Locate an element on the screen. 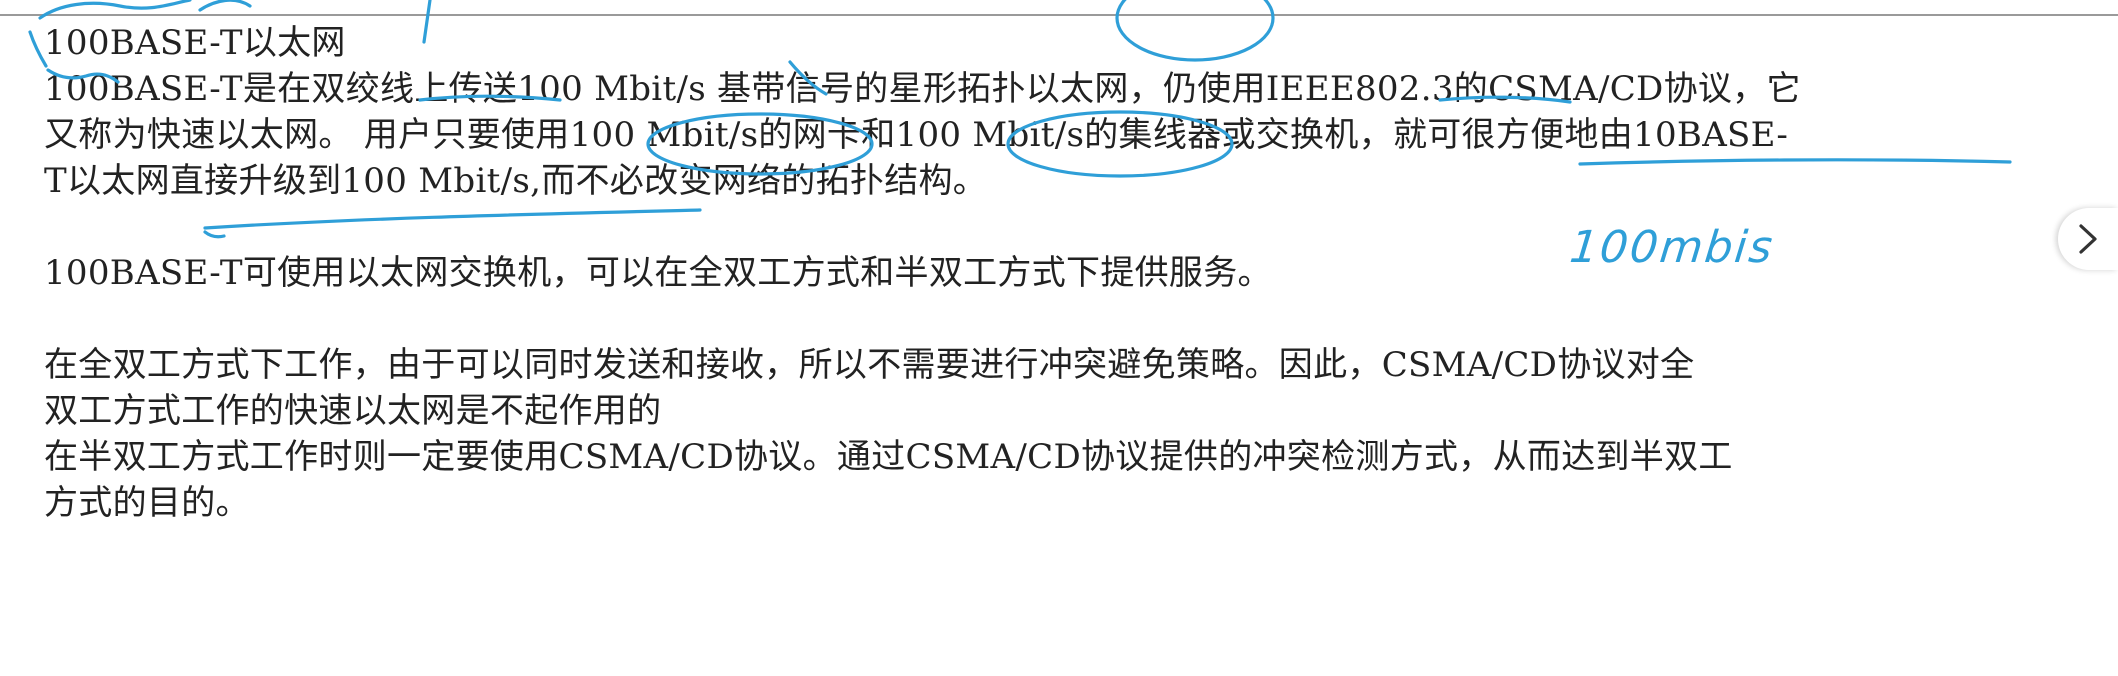 The width and height of the screenshot is (2118, 676). handwritten-note: 100mbis is located at coordinates (1672, 247).